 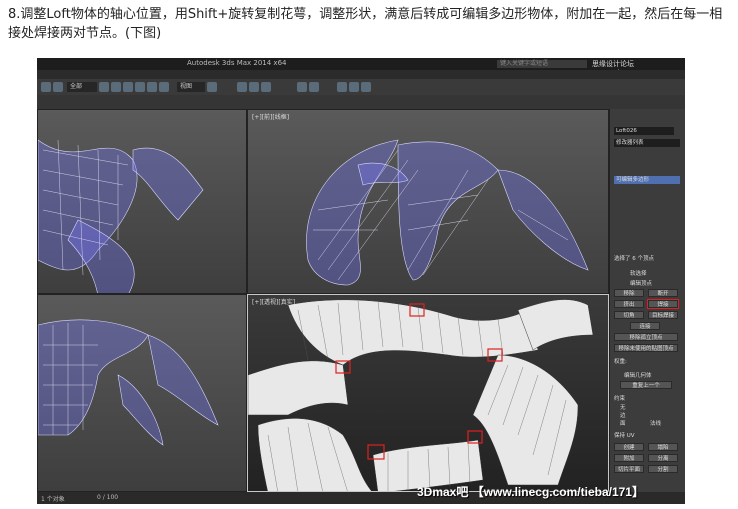 What do you see at coordinates (557, 492) in the screenshot?
I see `watermark-url: 【www.linecg.com/tieba/171】` at bounding box center [557, 492].